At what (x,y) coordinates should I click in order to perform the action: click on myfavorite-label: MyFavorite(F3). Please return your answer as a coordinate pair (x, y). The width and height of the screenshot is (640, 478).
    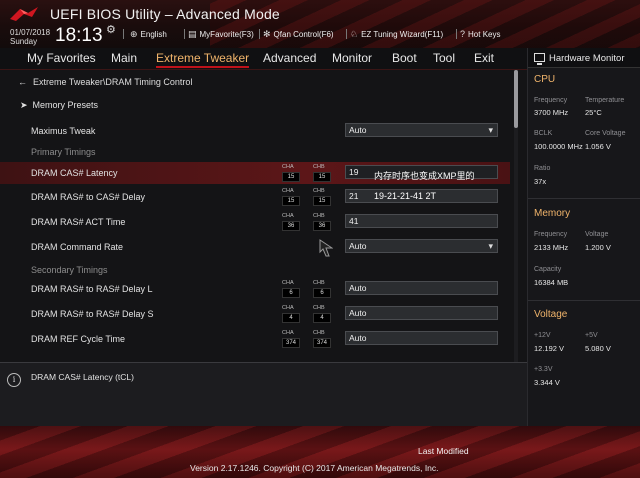
    Looking at the image, I should click on (226, 34).